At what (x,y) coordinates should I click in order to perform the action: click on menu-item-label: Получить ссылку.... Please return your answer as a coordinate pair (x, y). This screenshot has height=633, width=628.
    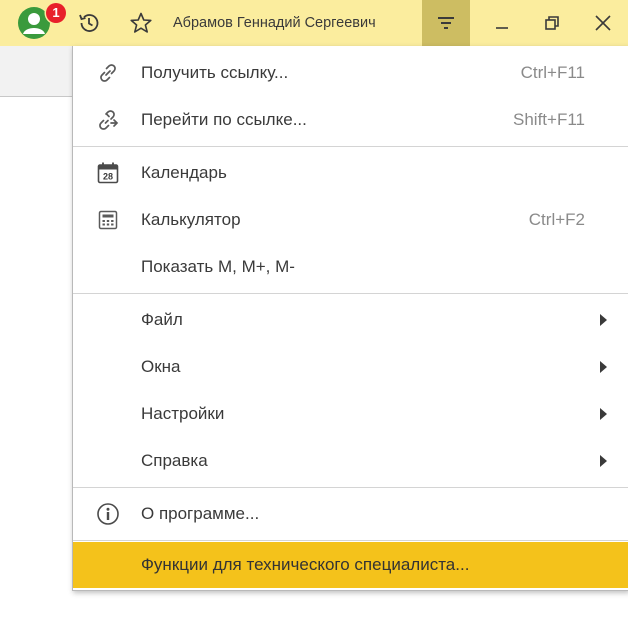
    Looking at the image, I should click on (215, 72).